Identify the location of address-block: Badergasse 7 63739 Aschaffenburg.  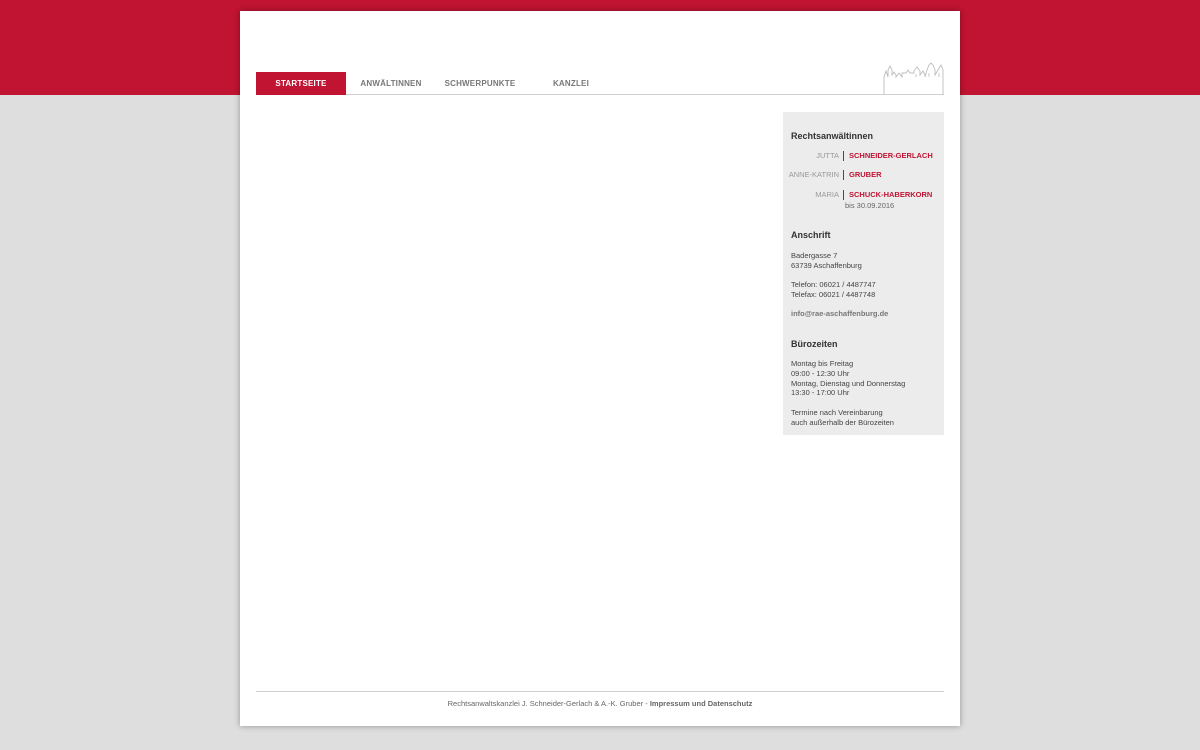
(826, 261).